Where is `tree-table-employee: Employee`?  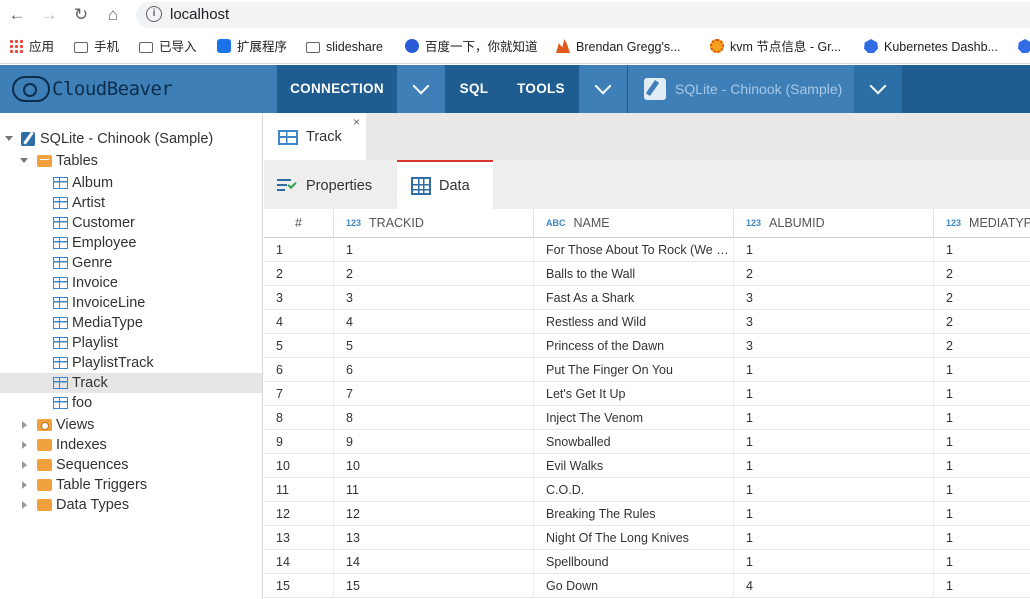
tree-table-employee: Employee is located at coordinates (131, 243).